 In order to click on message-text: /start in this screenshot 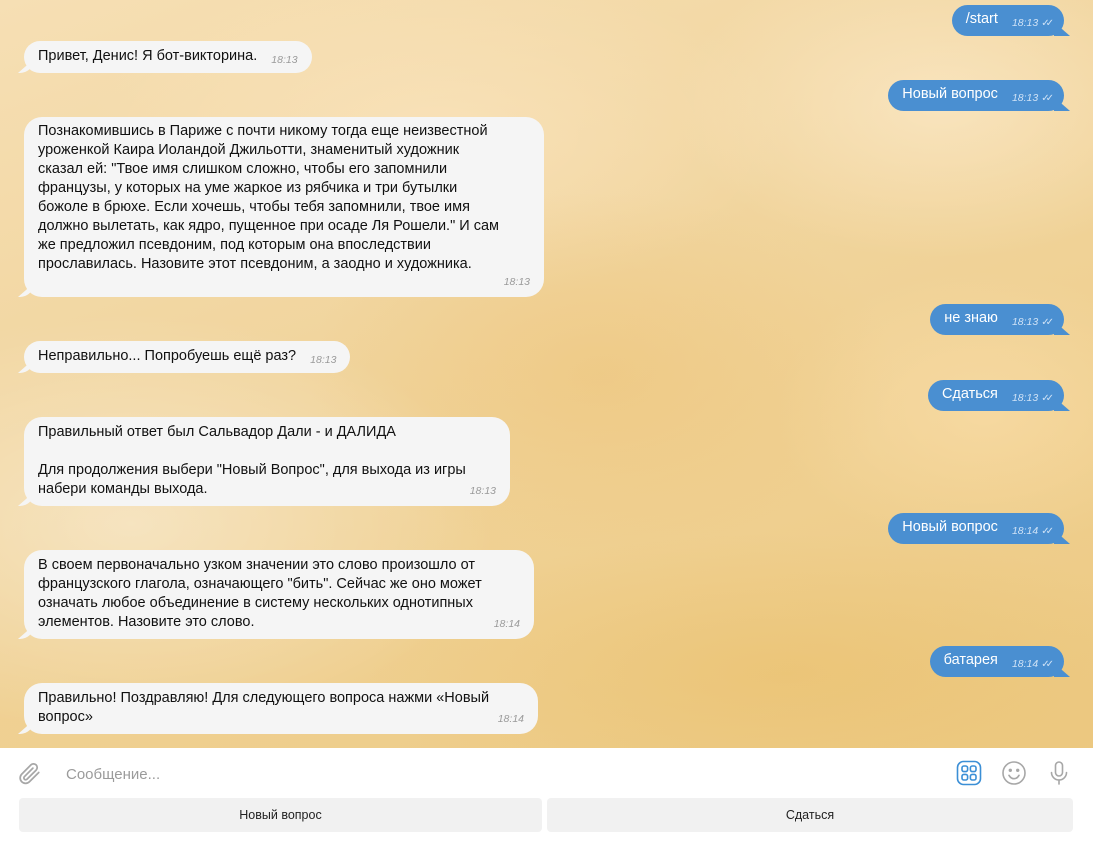, I will do `click(981, 19)`.